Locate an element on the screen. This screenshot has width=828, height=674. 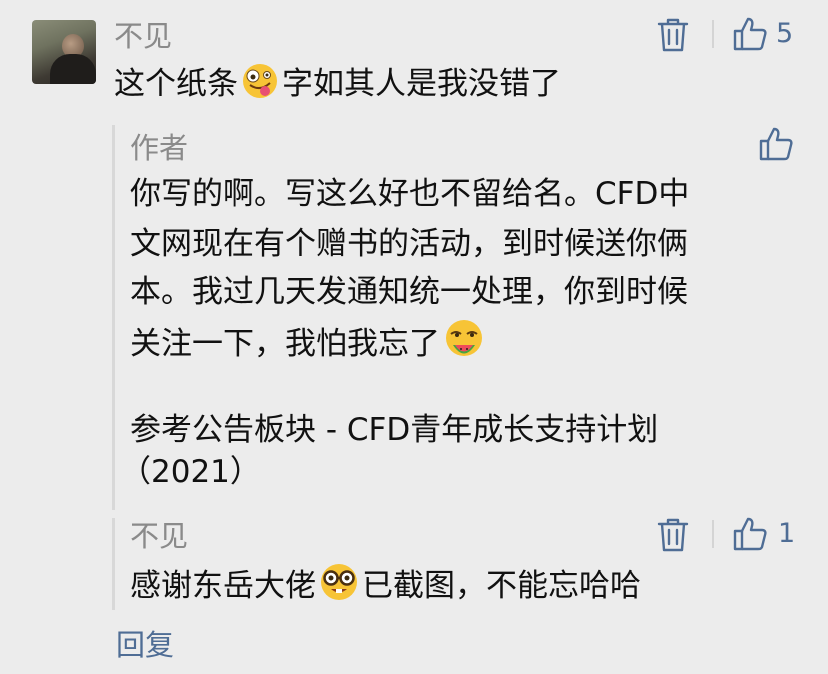
reply-link: 回复 is located at coordinates (145, 645).